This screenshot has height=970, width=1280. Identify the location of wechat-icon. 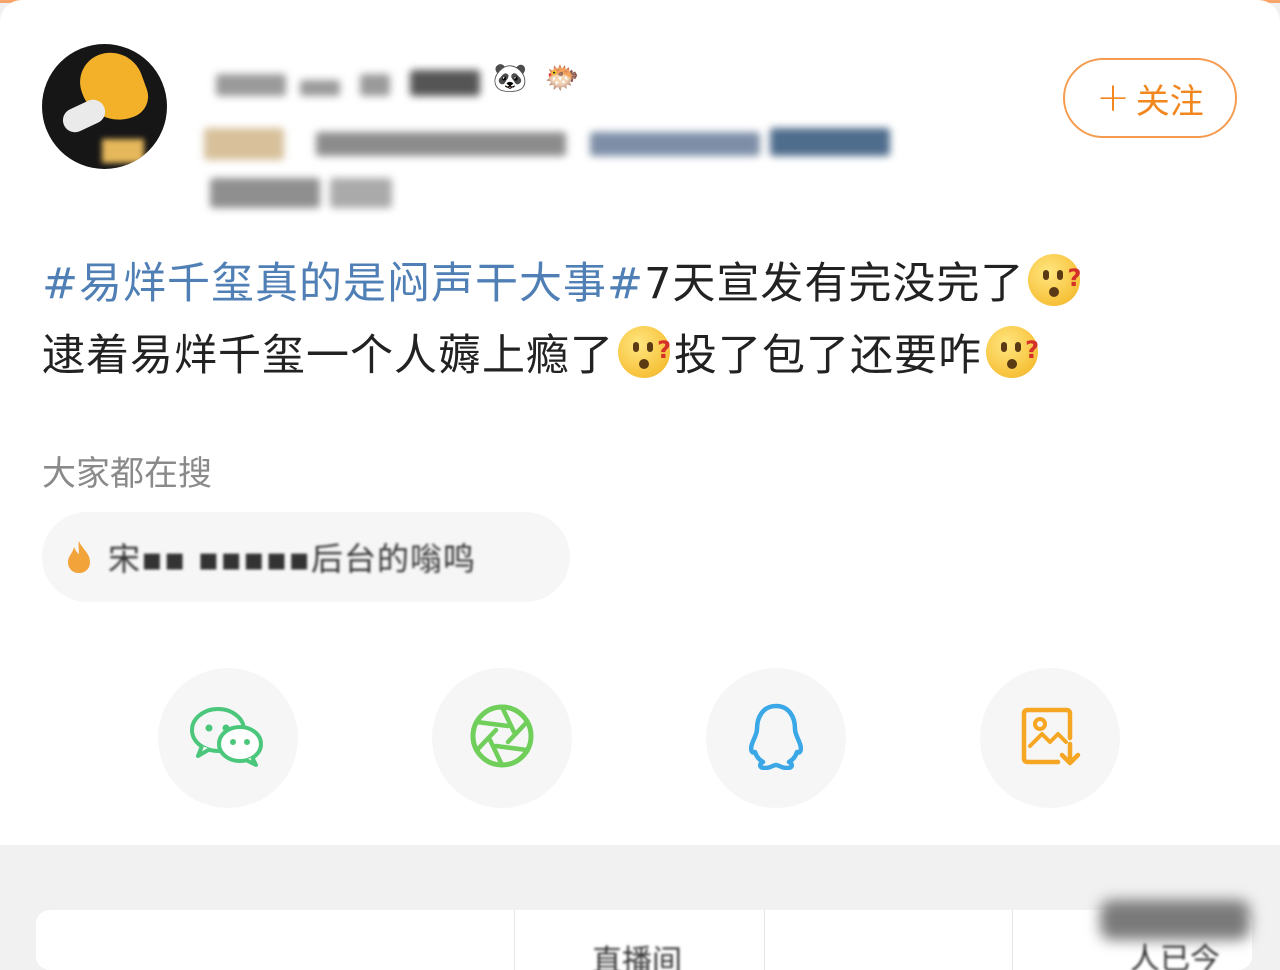
(228, 738).